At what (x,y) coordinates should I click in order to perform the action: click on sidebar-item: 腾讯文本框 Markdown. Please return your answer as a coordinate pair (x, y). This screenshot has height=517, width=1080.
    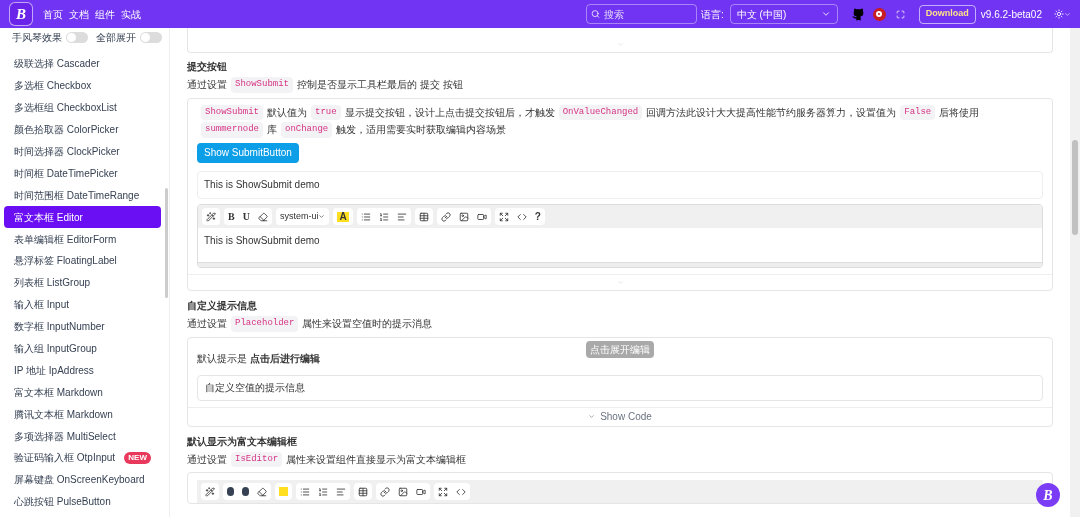
    Looking at the image, I should click on (82, 414).